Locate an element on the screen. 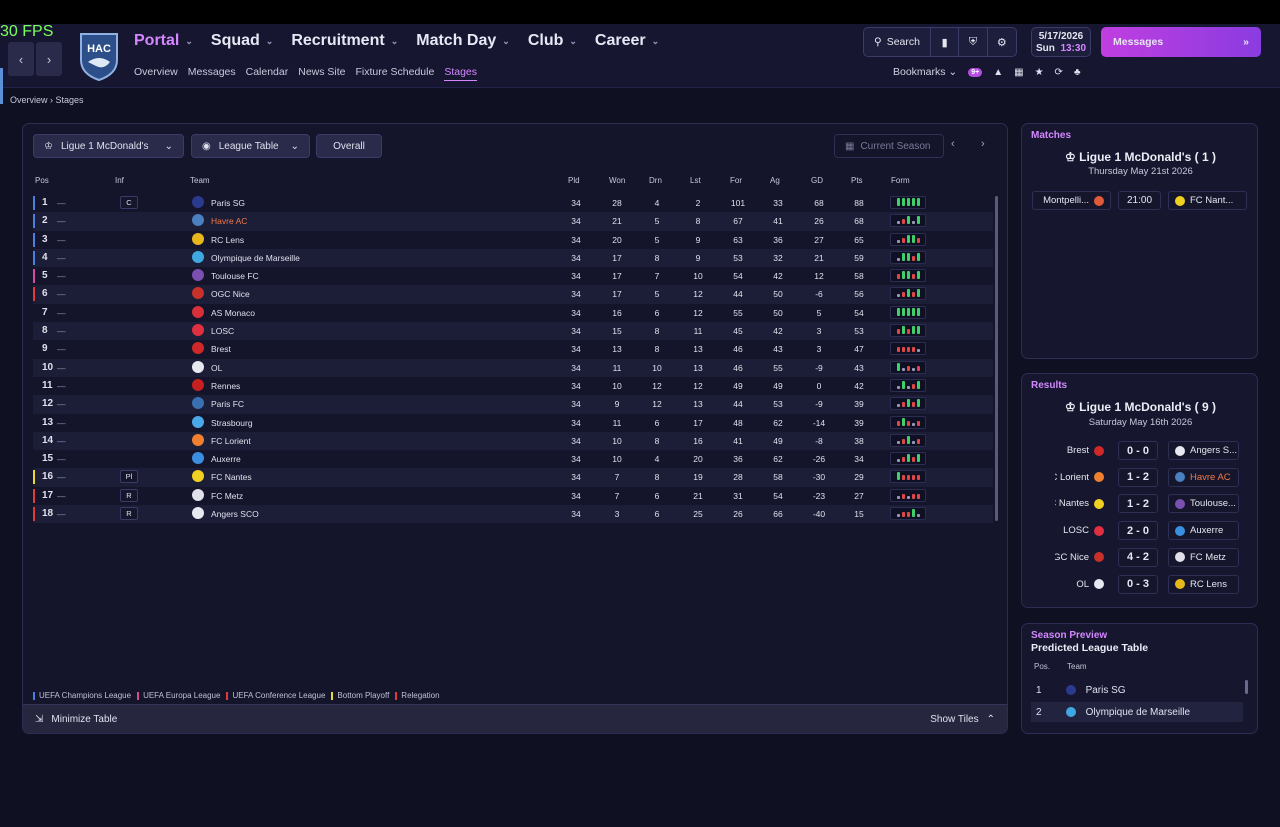 The width and height of the screenshot is (1280, 827). result-home: FC Nantes is located at coordinates (1082, 503).